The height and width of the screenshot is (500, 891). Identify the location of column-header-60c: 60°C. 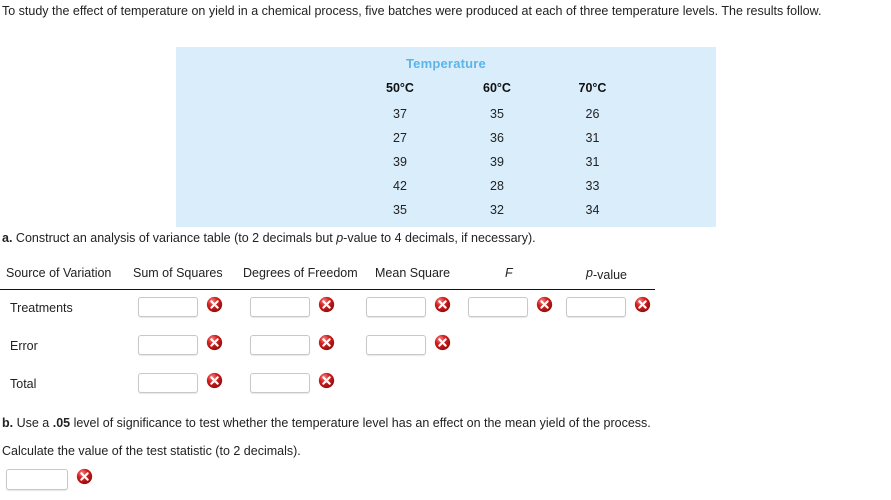
(497, 88).